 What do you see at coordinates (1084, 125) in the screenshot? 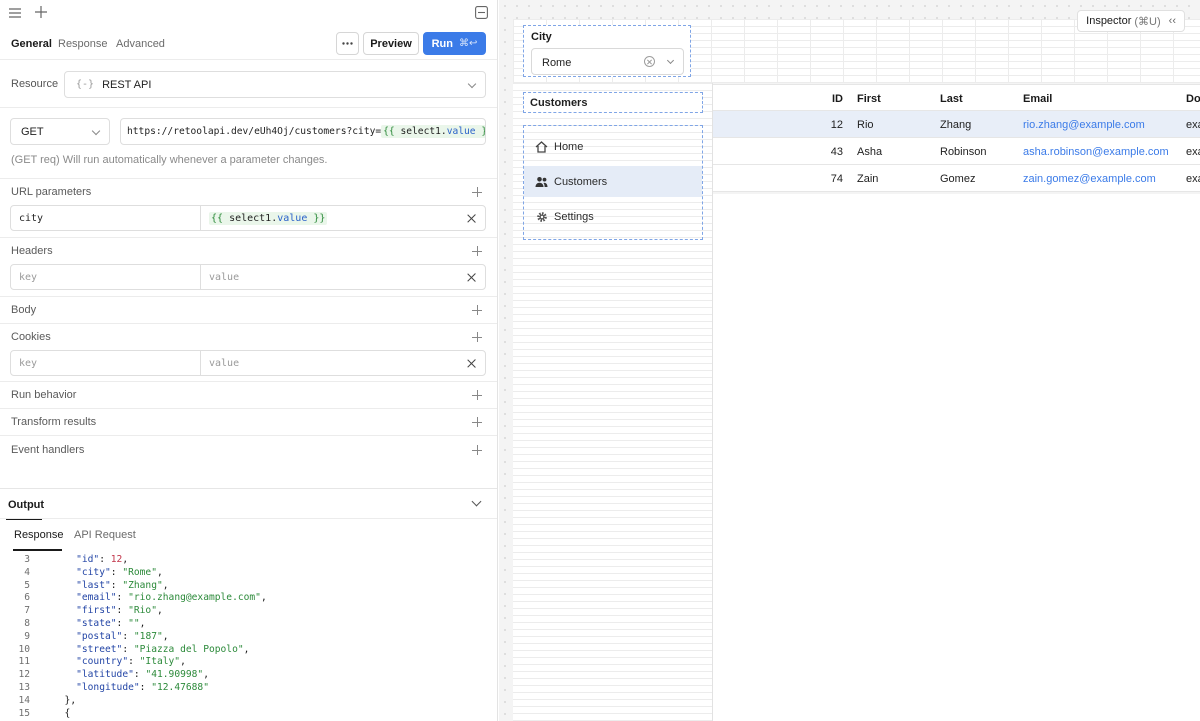
I see `cell-email: rio.zhang@example.com` at bounding box center [1084, 125].